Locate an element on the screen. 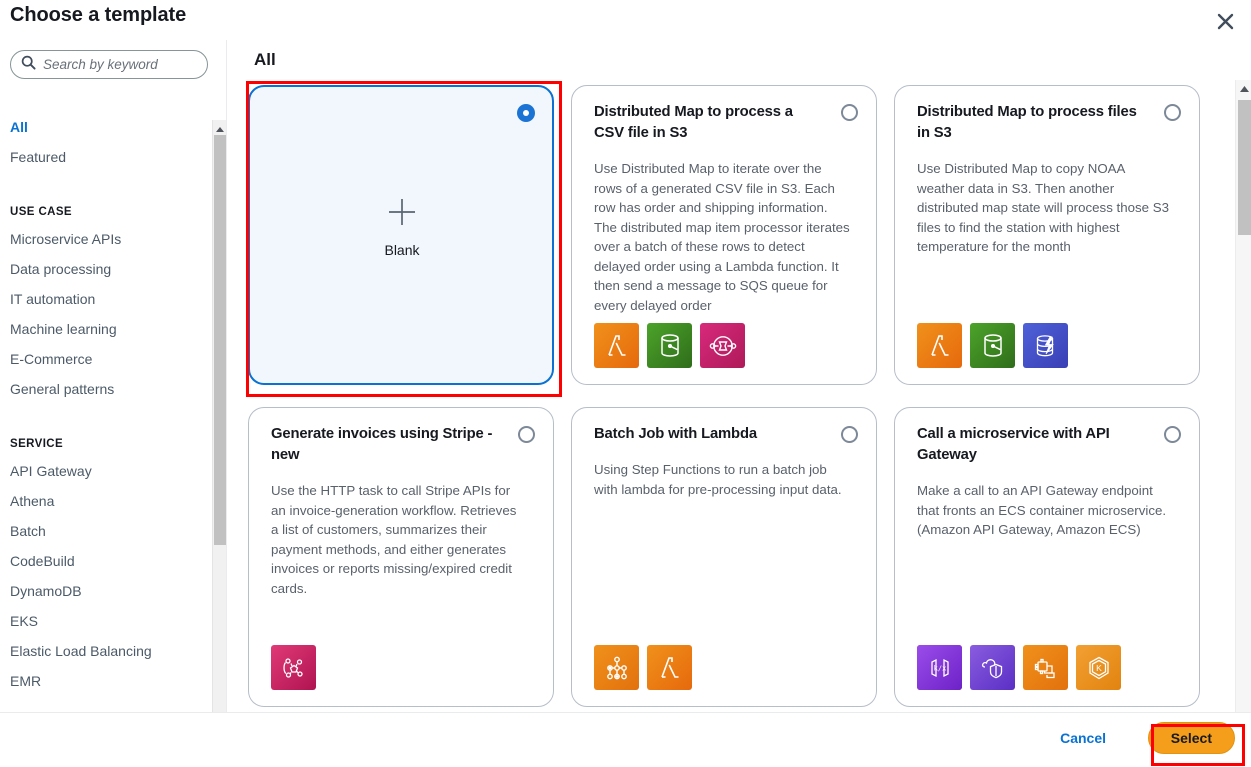 Image resolution: width=1251 pixels, height=767 pixels. sidebar-item-all: All is located at coordinates (109, 127).